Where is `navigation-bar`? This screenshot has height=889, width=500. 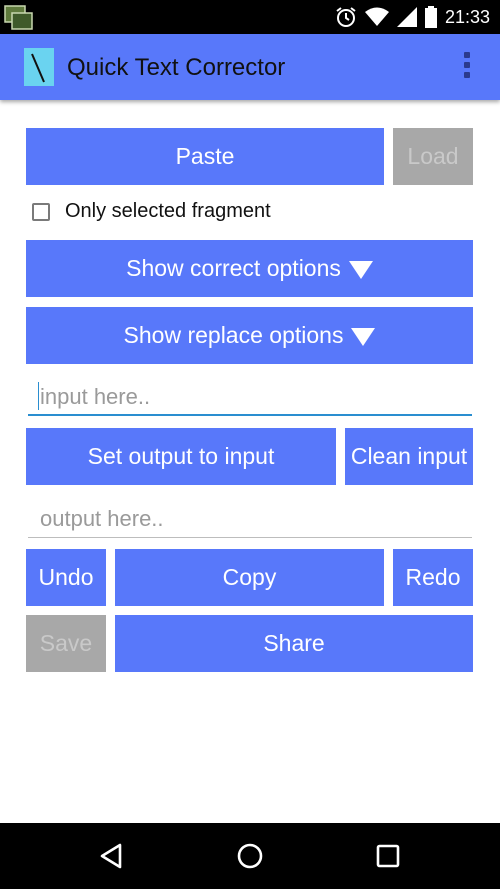 navigation-bar is located at coordinates (250, 856).